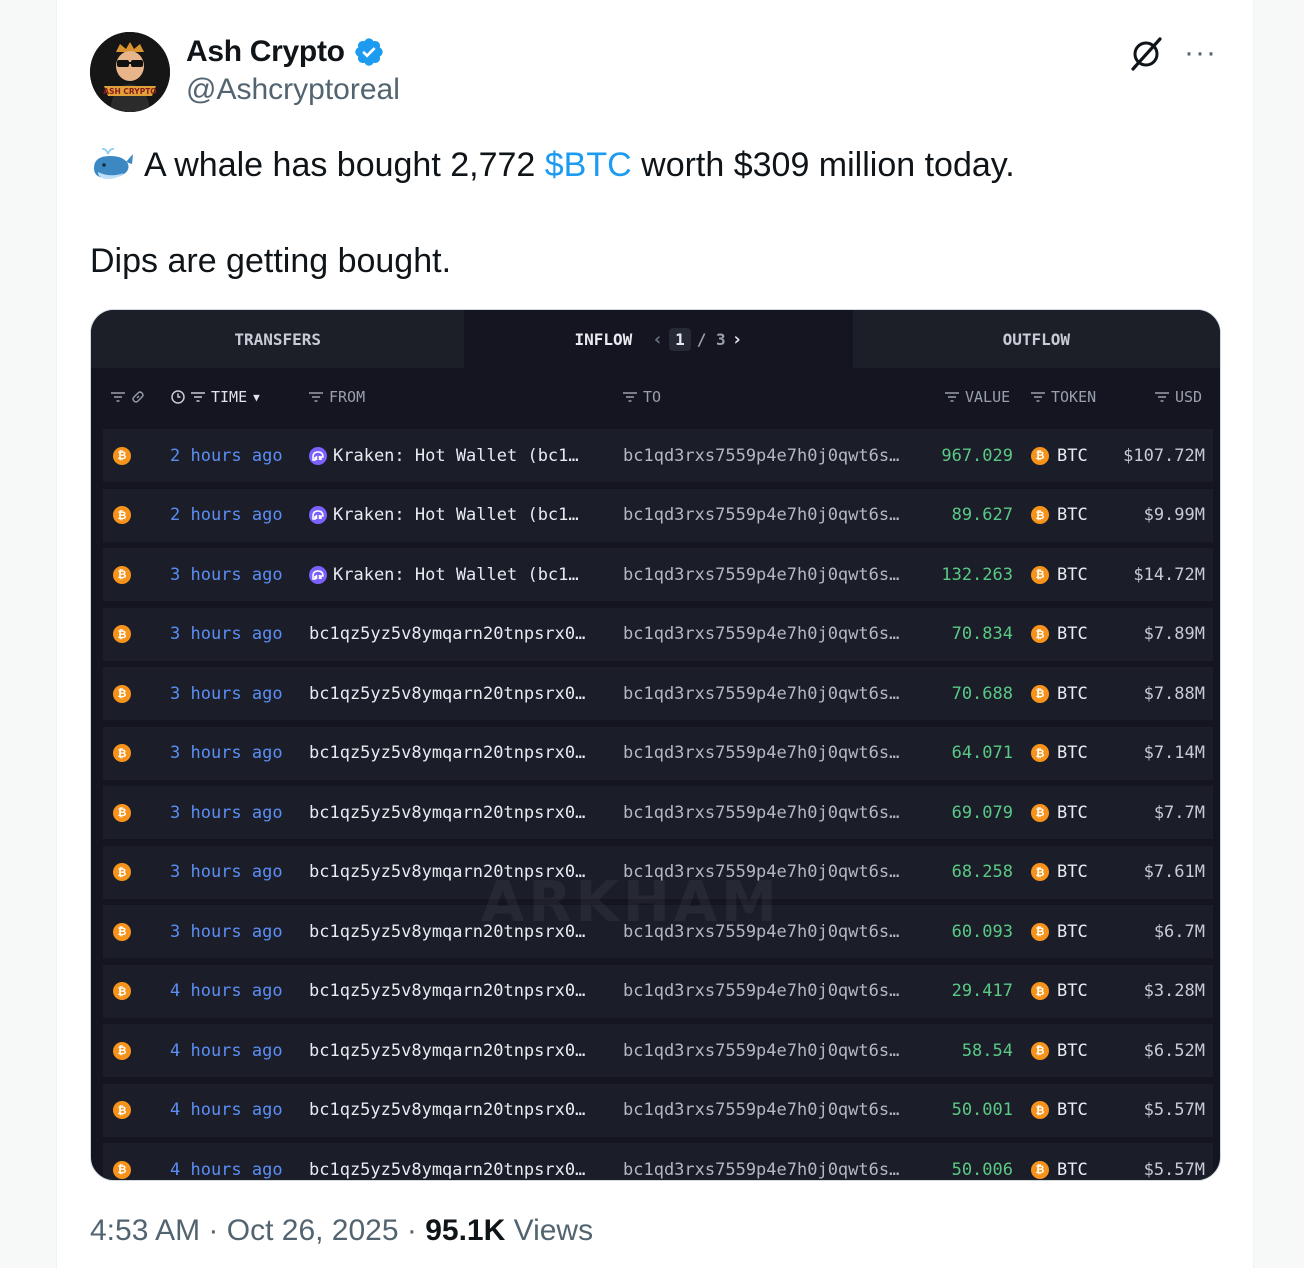 Image resolution: width=1304 pixels, height=1268 pixels. I want to click on tab-inflow: INFLOW ‹ 1 / 3 ›, so click(658, 339).